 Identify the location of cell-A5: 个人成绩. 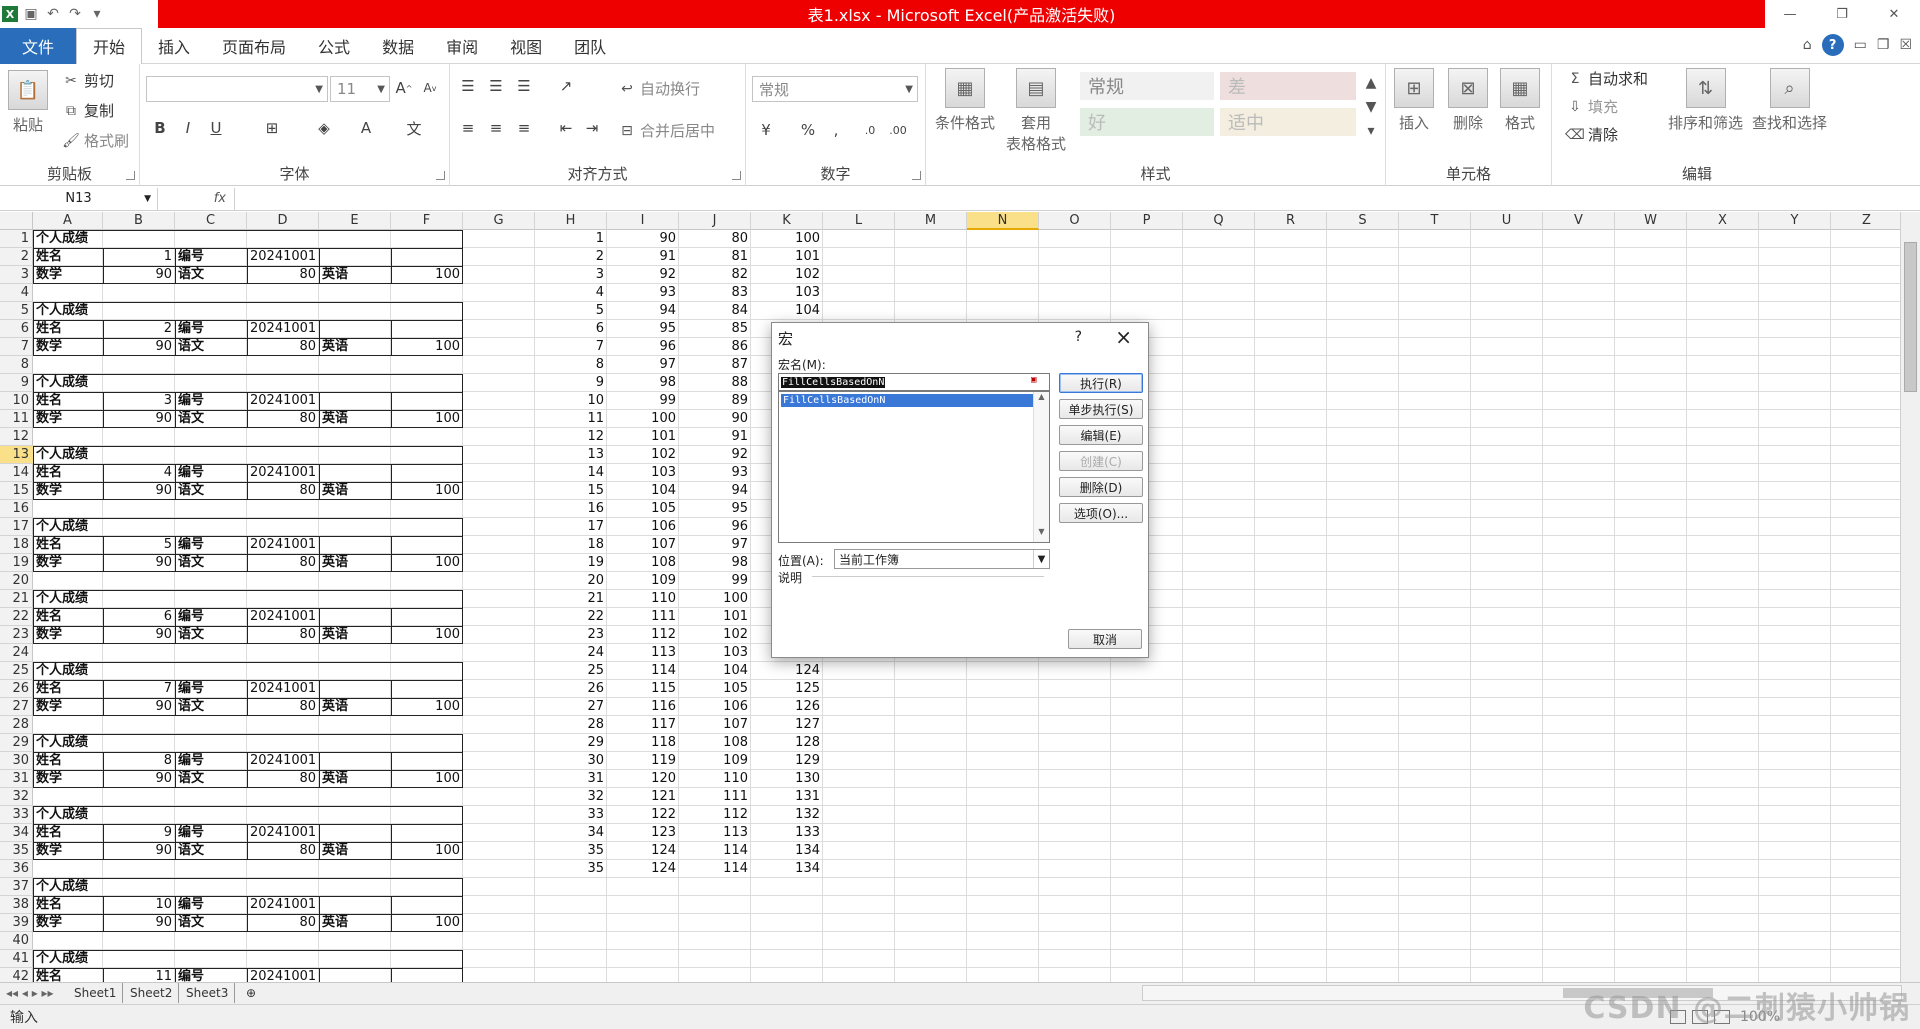
(68, 311).